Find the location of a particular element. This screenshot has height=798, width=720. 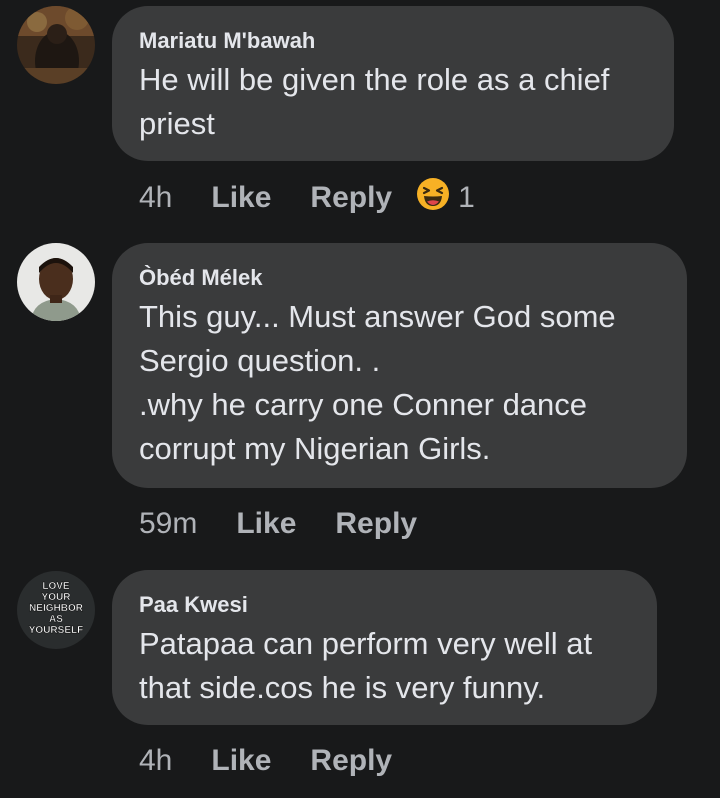

haha-emoji-icon is located at coordinates (433, 198).